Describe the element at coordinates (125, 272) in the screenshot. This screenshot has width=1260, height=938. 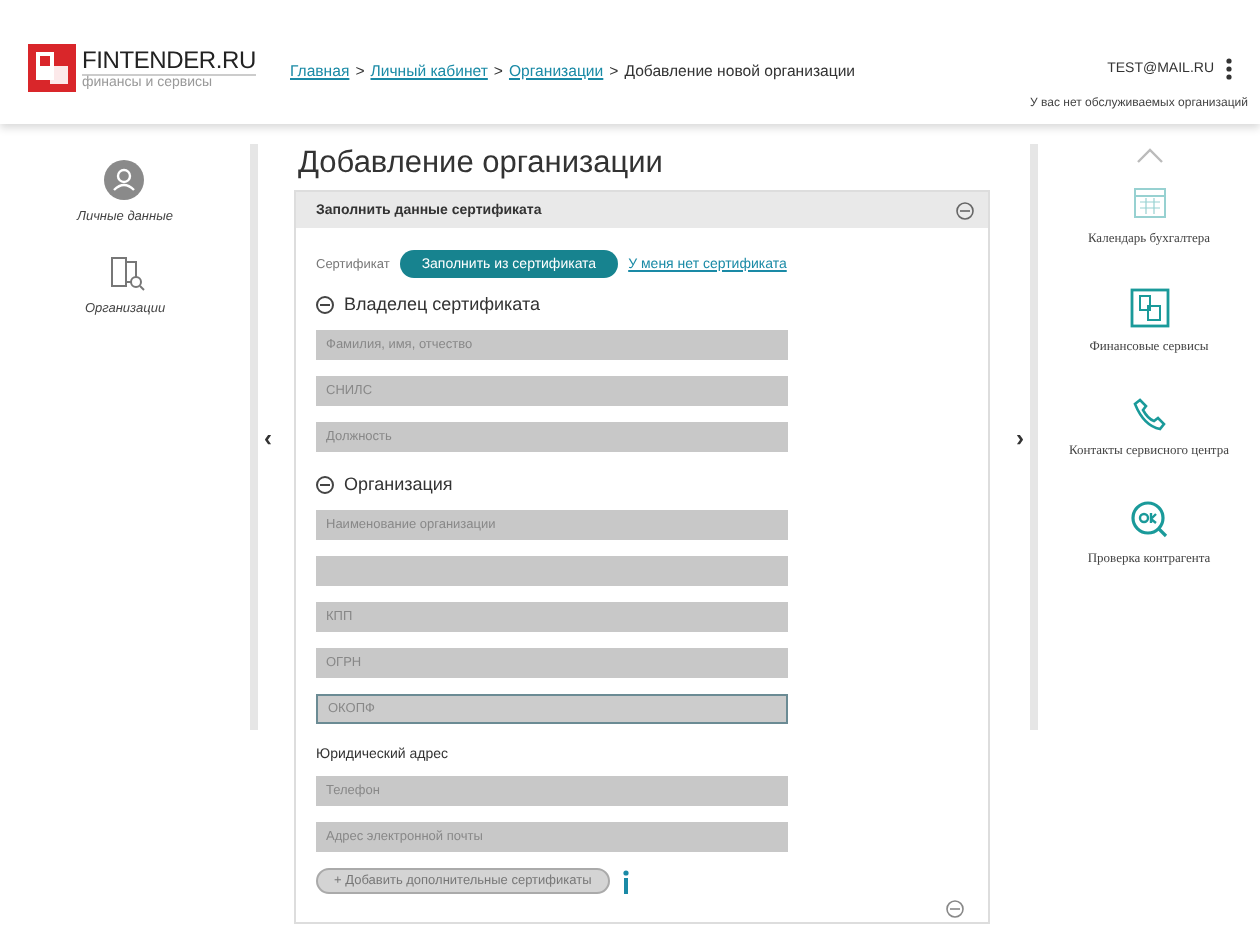
I see `buildings-icon` at that location.